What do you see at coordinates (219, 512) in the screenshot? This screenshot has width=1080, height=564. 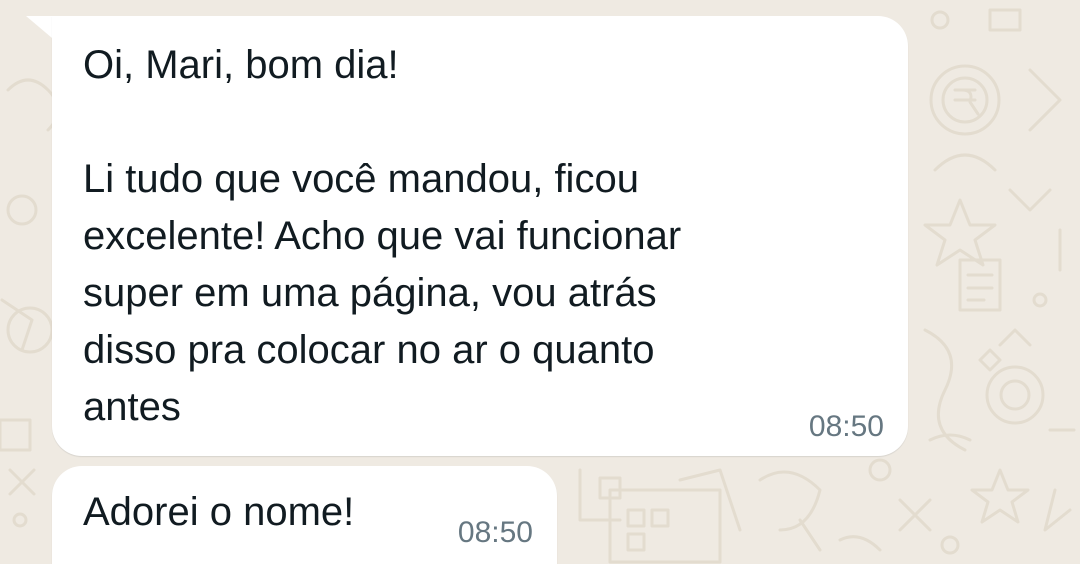 I see `message-text: Adorei o nome!` at bounding box center [219, 512].